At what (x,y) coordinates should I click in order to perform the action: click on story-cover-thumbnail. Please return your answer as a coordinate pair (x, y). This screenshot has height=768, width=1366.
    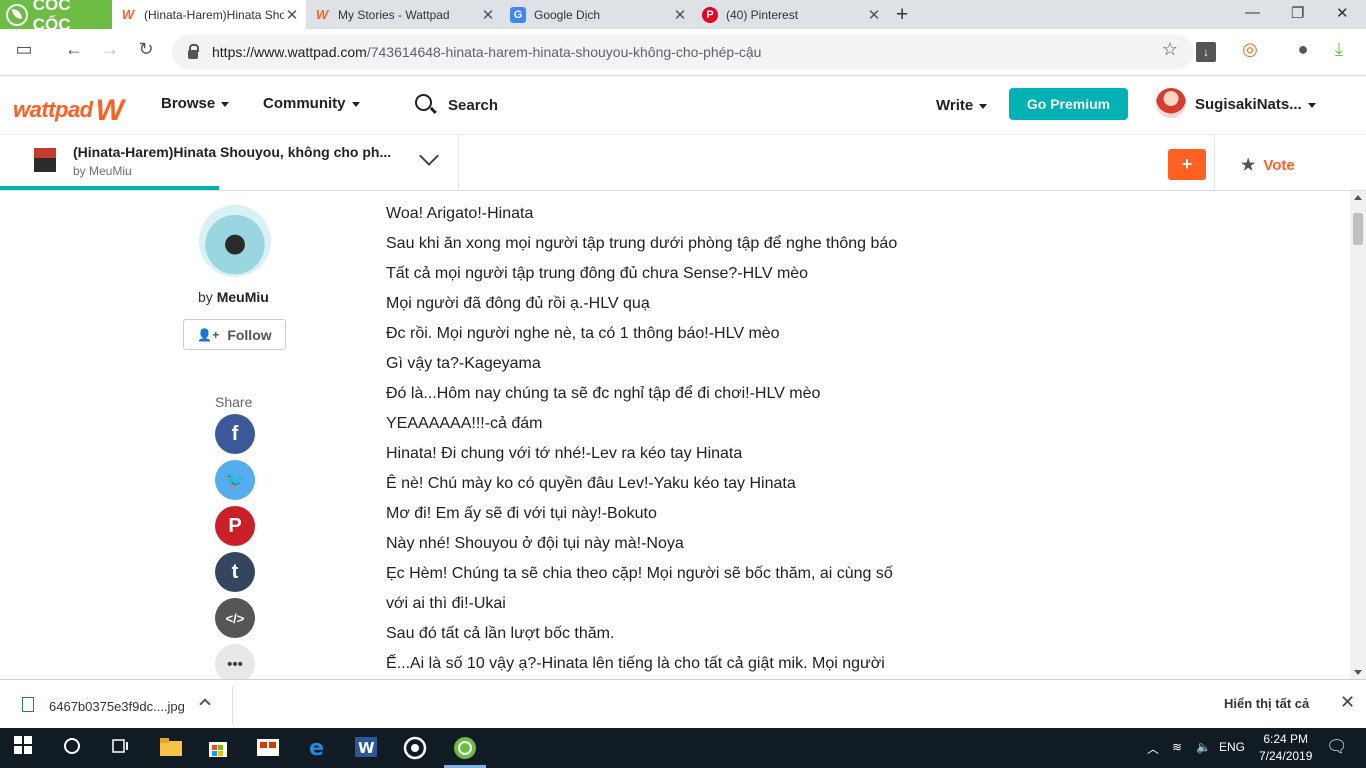
    Looking at the image, I should click on (45, 160).